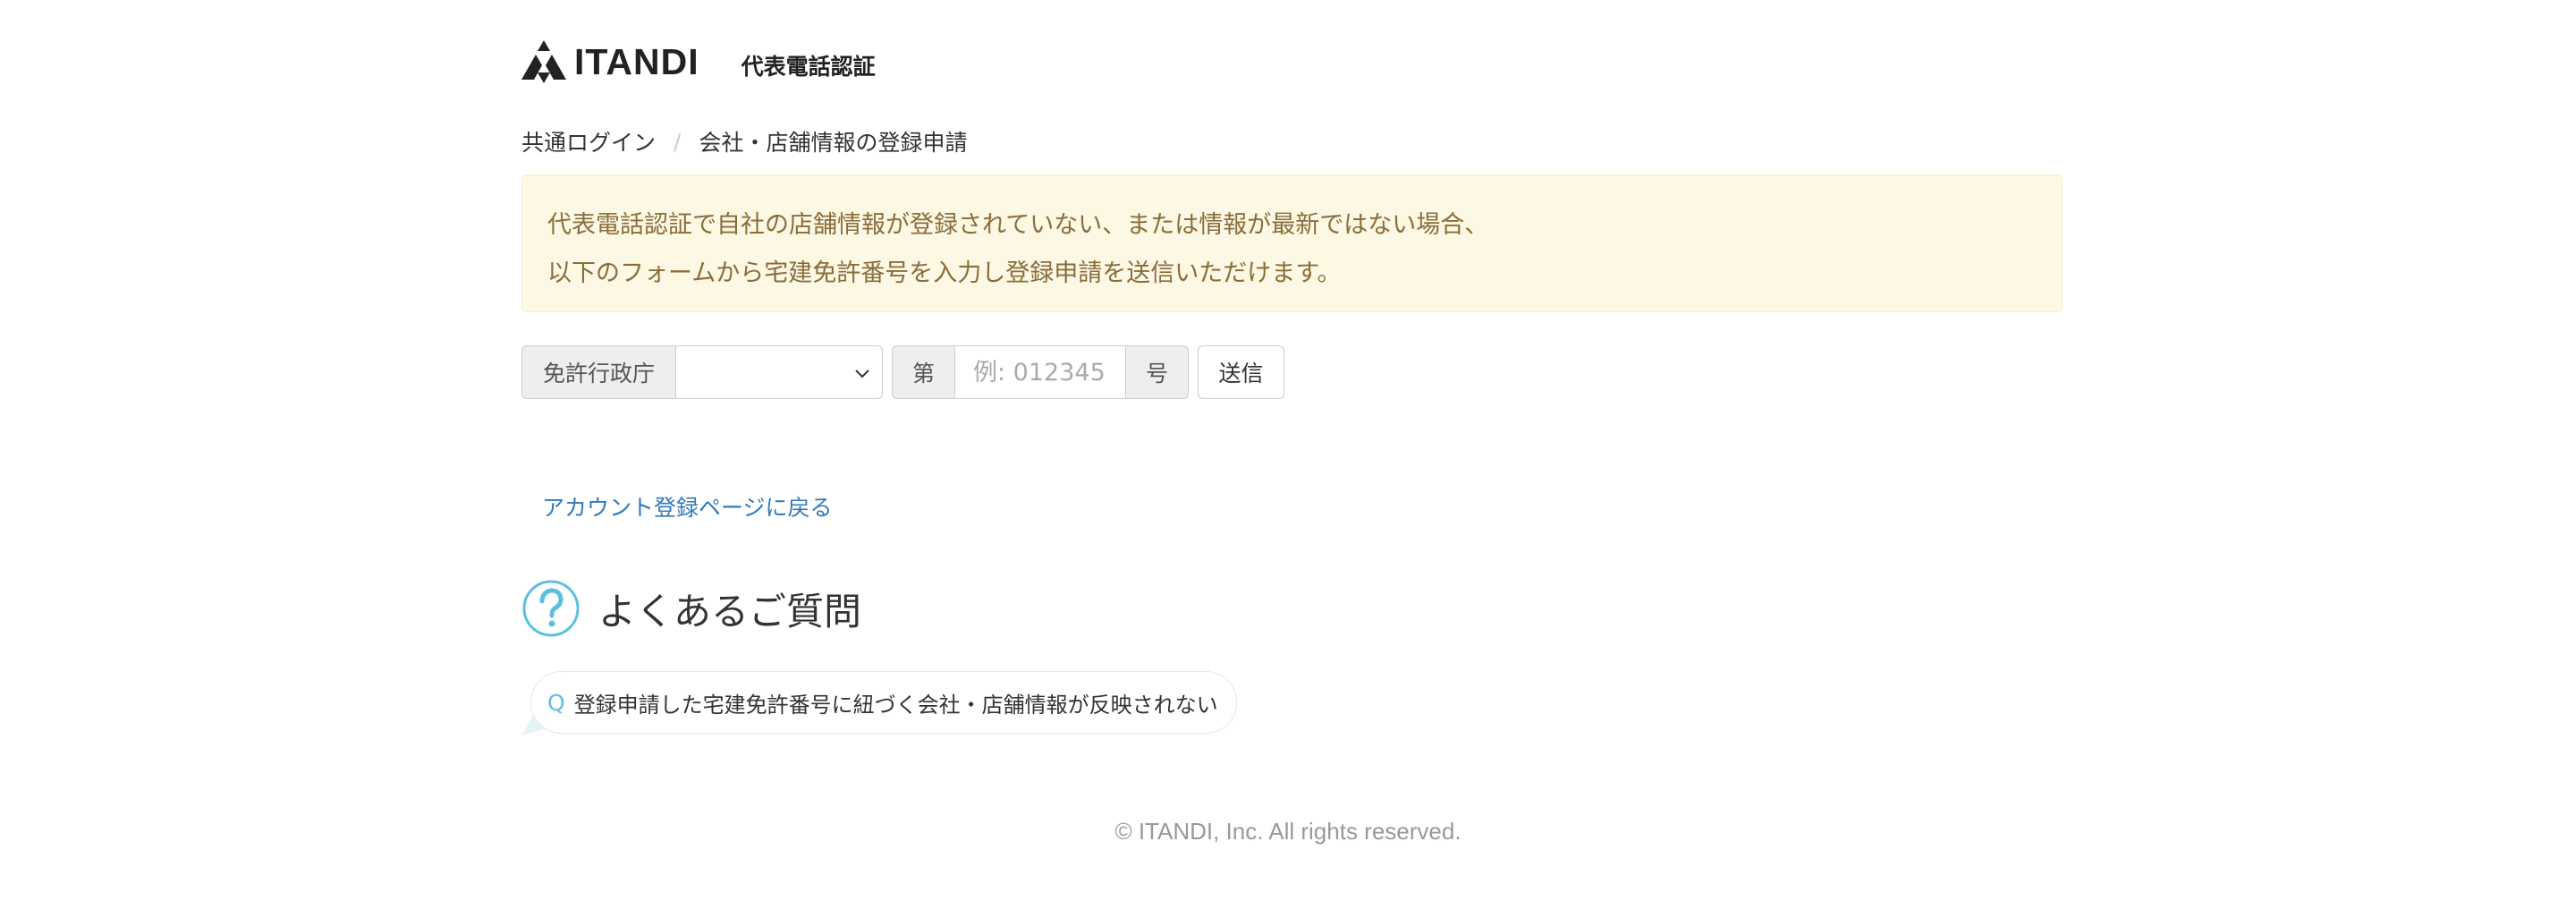 This screenshot has width=2576, height=901. I want to click on faq-q-marker: Q, so click(556, 702).